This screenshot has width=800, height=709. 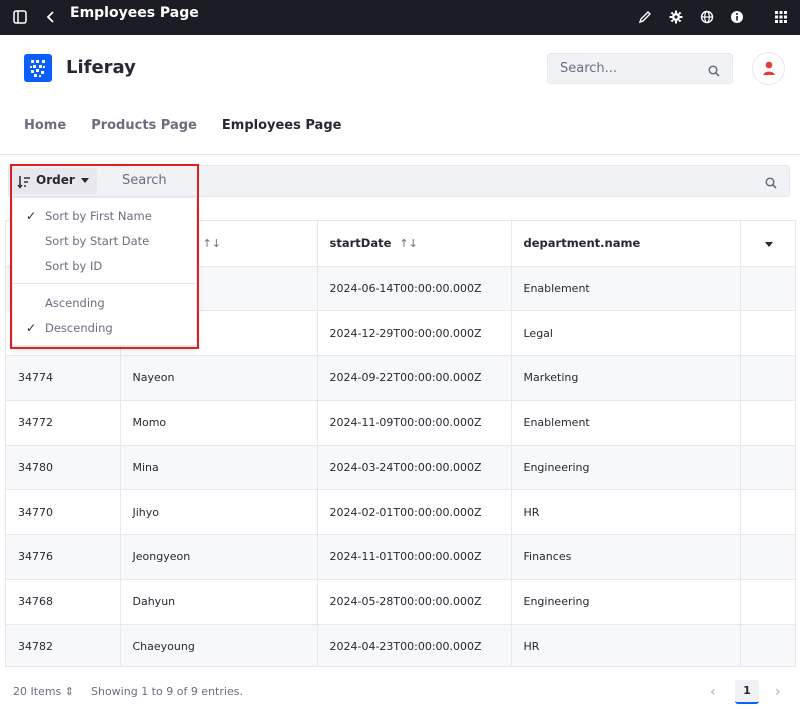 What do you see at coordinates (219, 423) in the screenshot?
I see `cell-first-name: Momo` at bounding box center [219, 423].